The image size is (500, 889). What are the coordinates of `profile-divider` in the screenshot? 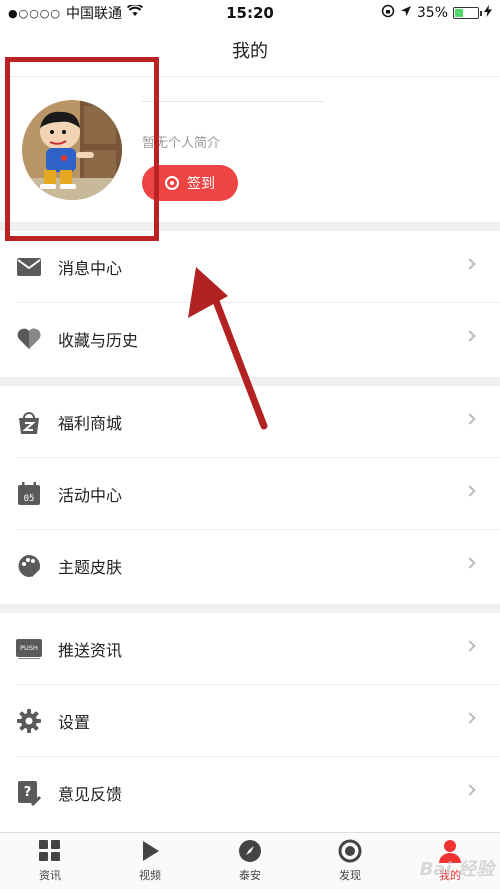 It's located at (233, 101).